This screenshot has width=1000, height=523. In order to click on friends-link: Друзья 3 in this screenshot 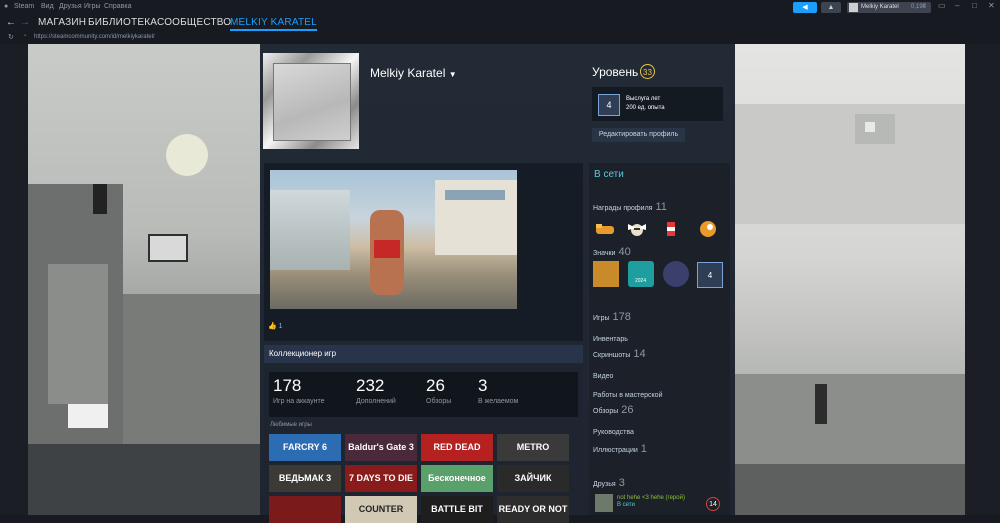, I will do `click(609, 483)`.